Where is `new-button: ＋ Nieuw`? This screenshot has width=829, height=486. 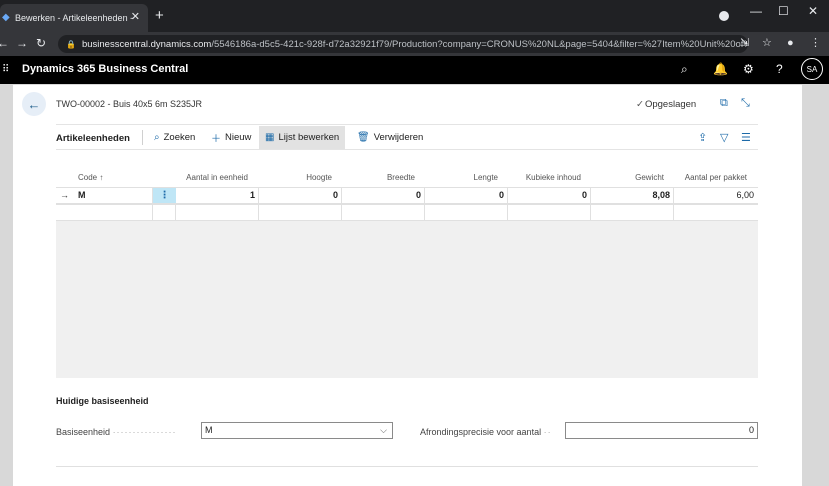
new-button: ＋ Nieuw is located at coordinates (231, 137).